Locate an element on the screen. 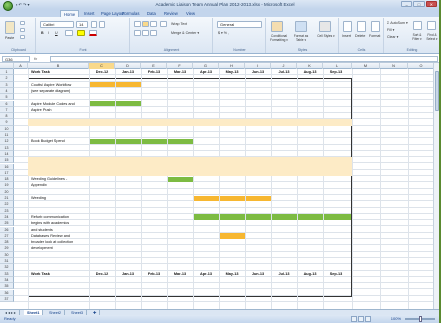  tab-page-layout: Page Layout is located at coordinates (113, 13).